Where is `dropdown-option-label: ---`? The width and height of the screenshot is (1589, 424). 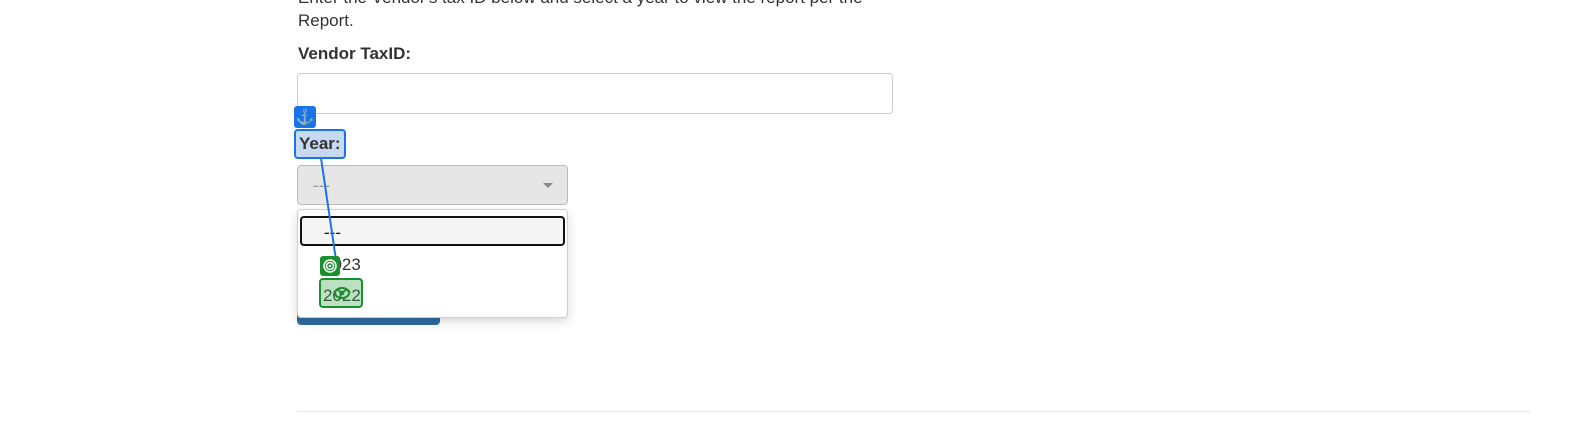
dropdown-option-label: --- is located at coordinates (332, 232).